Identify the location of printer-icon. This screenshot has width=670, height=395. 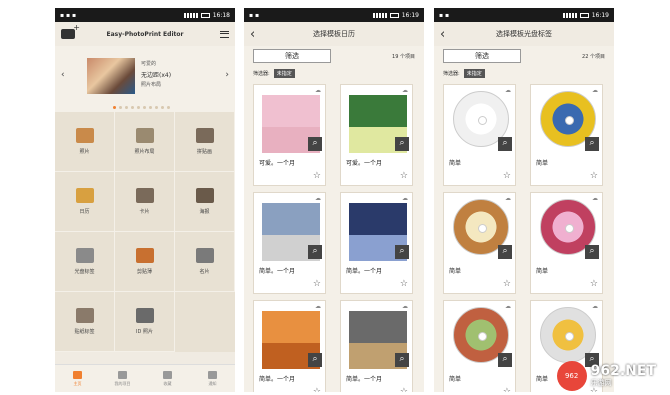
(70, 31).